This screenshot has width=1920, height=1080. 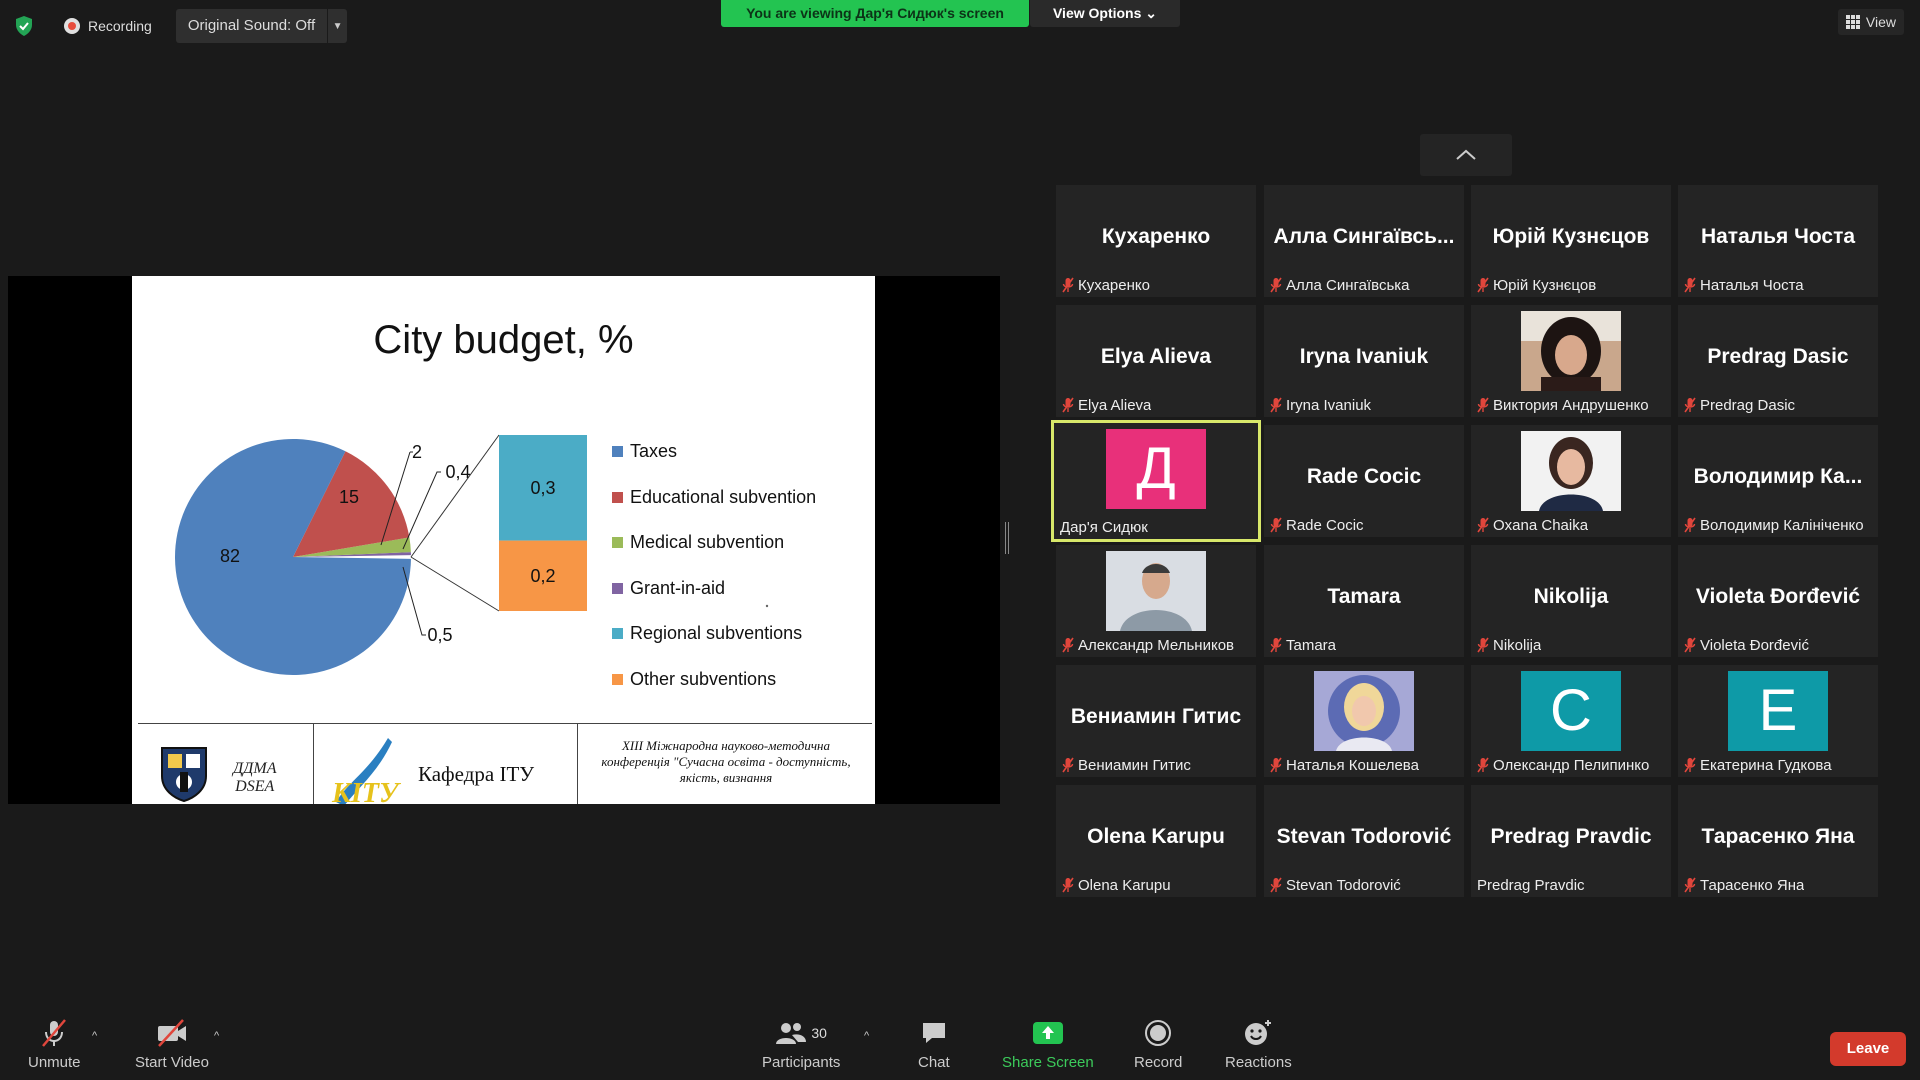 What do you see at coordinates (439, 635) in the screenshot?
I see `data-label-other-total: 0,5` at bounding box center [439, 635].